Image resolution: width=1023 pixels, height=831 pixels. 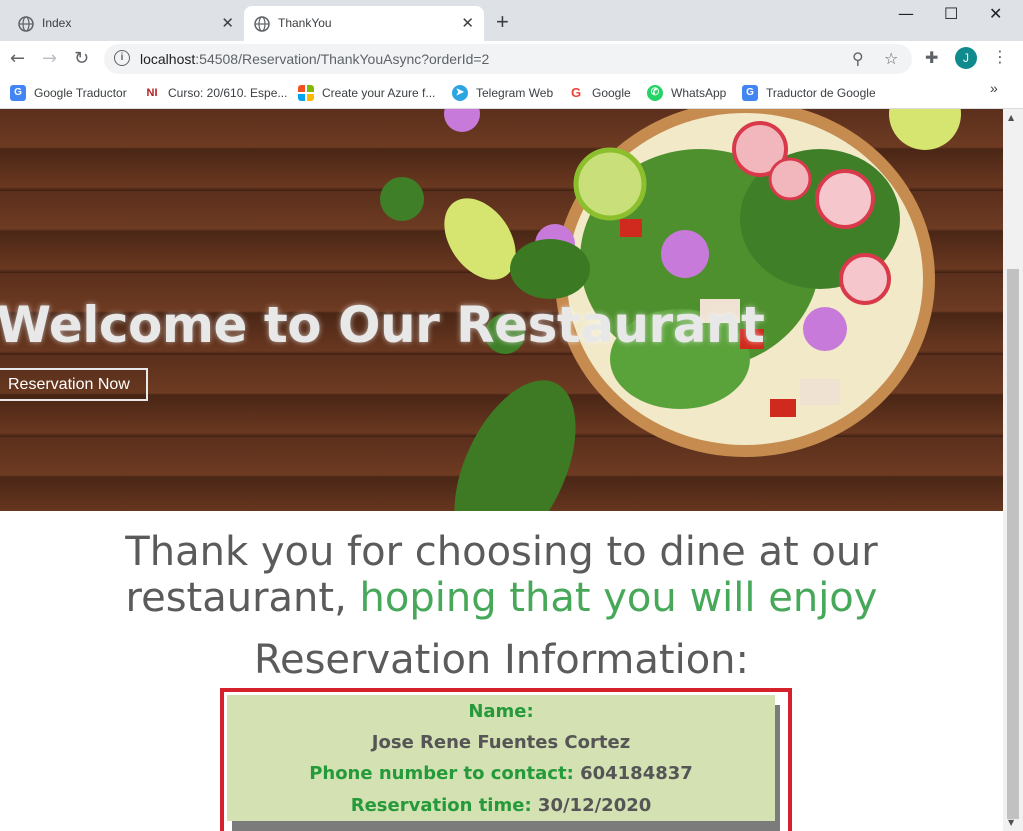 What do you see at coordinates (966, 58) in the screenshot?
I see `avatar: J` at bounding box center [966, 58].